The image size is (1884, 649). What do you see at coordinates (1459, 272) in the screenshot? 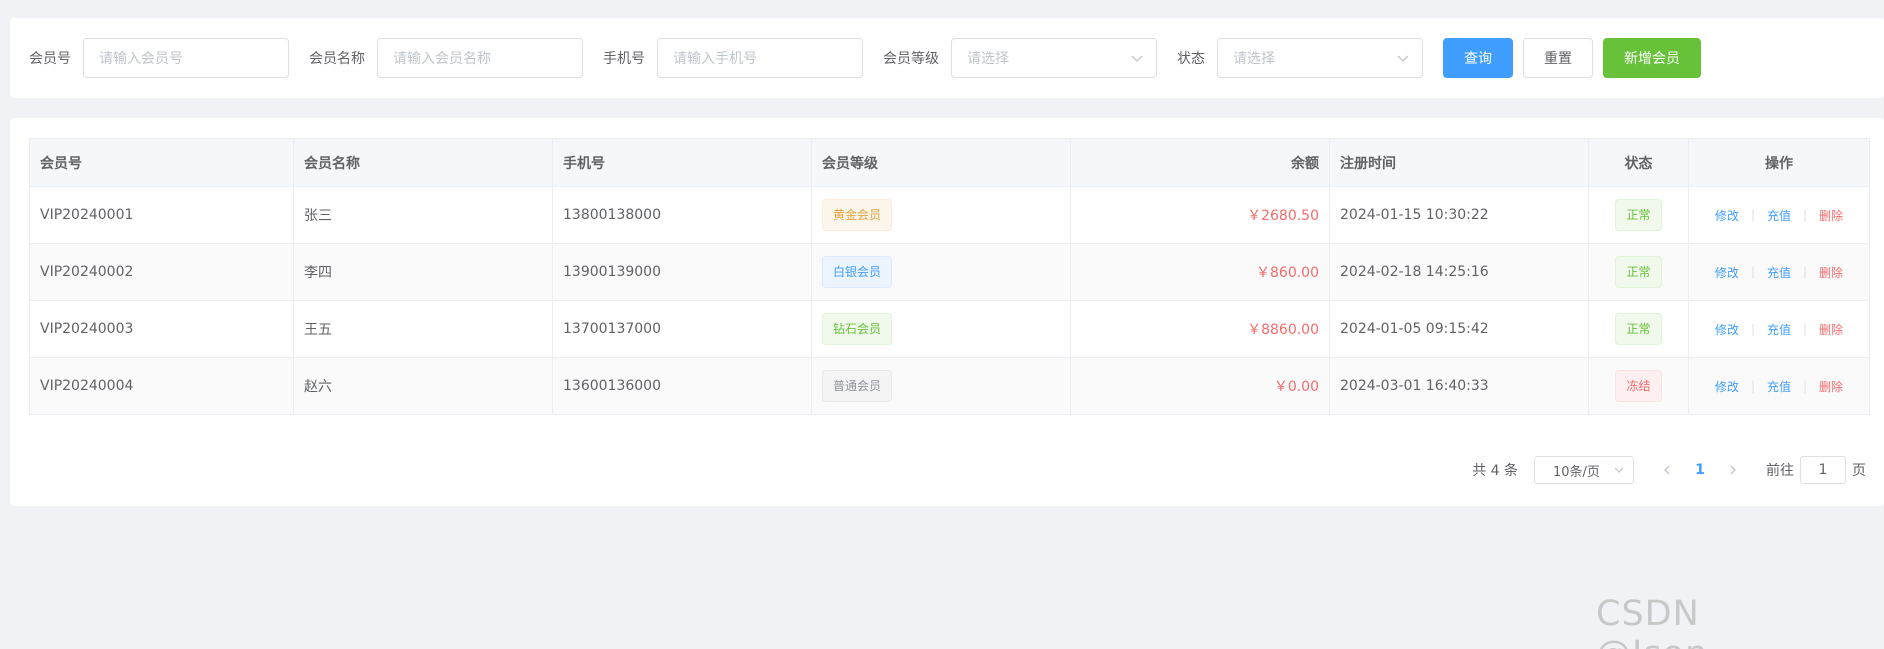
I see `cell-register-time: 2024-02-18 14:25:16` at bounding box center [1459, 272].